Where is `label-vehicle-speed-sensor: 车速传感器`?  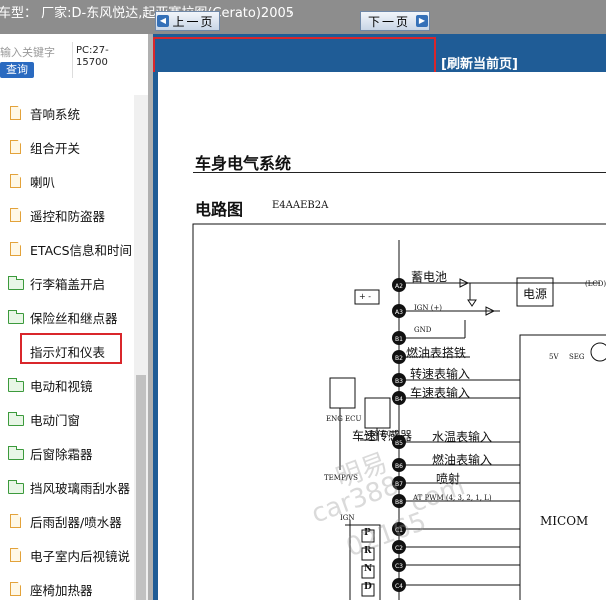 label-vehicle-speed-sensor: 车速传感器 is located at coordinates (382, 436).